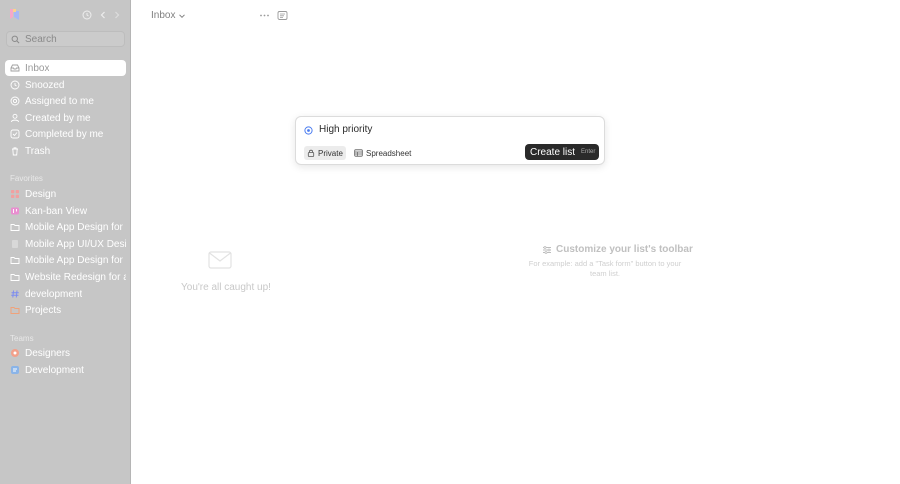 The width and height of the screenshot is (900, 484). Describe the element at coordinates (358, 153) in the screenshot. I see `spreadsheet-icon` at that location.